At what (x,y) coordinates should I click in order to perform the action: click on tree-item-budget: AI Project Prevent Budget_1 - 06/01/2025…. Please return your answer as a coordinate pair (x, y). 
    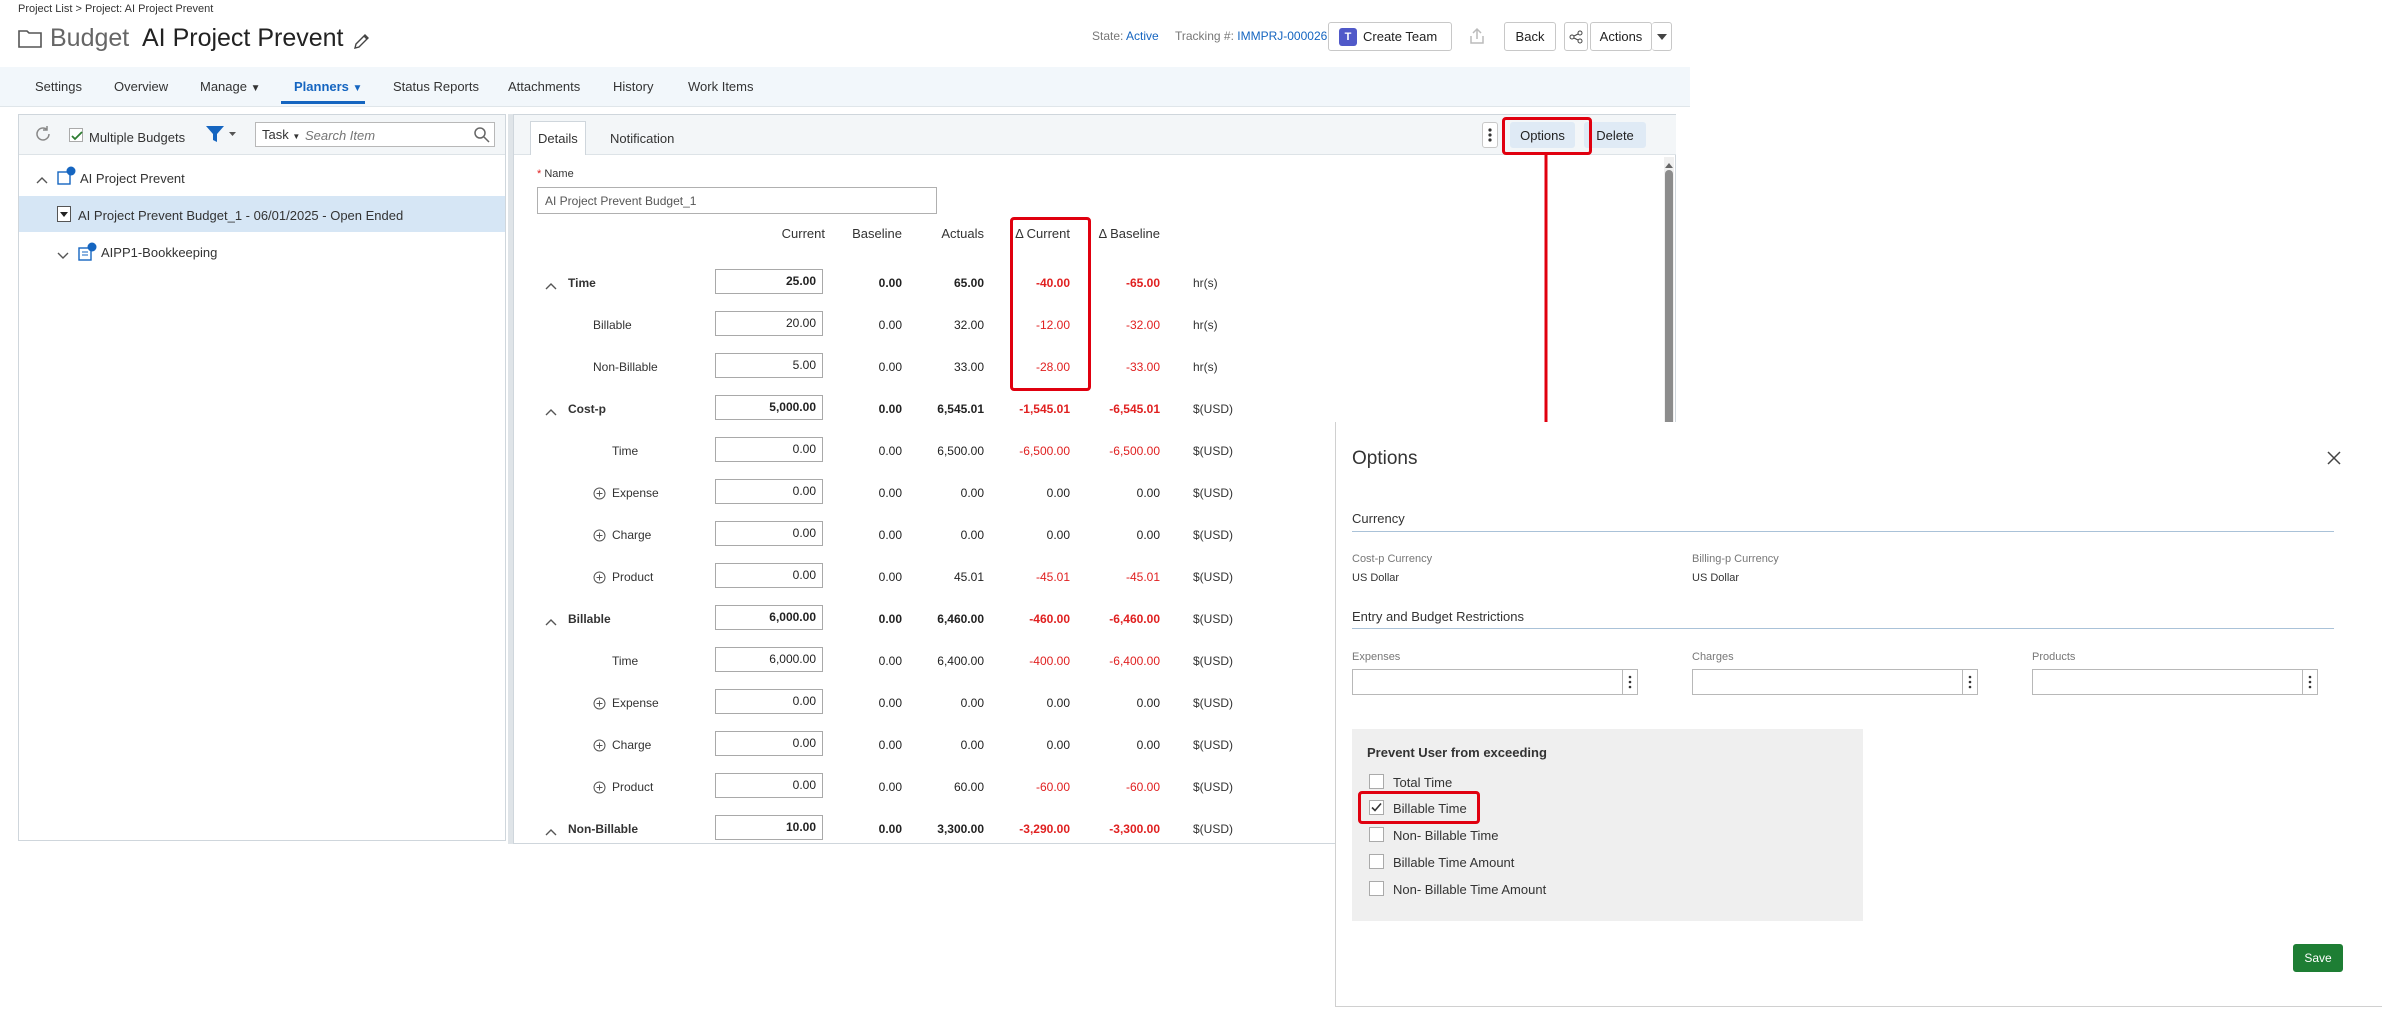
    Looking at the image, I should click on (240, 215).